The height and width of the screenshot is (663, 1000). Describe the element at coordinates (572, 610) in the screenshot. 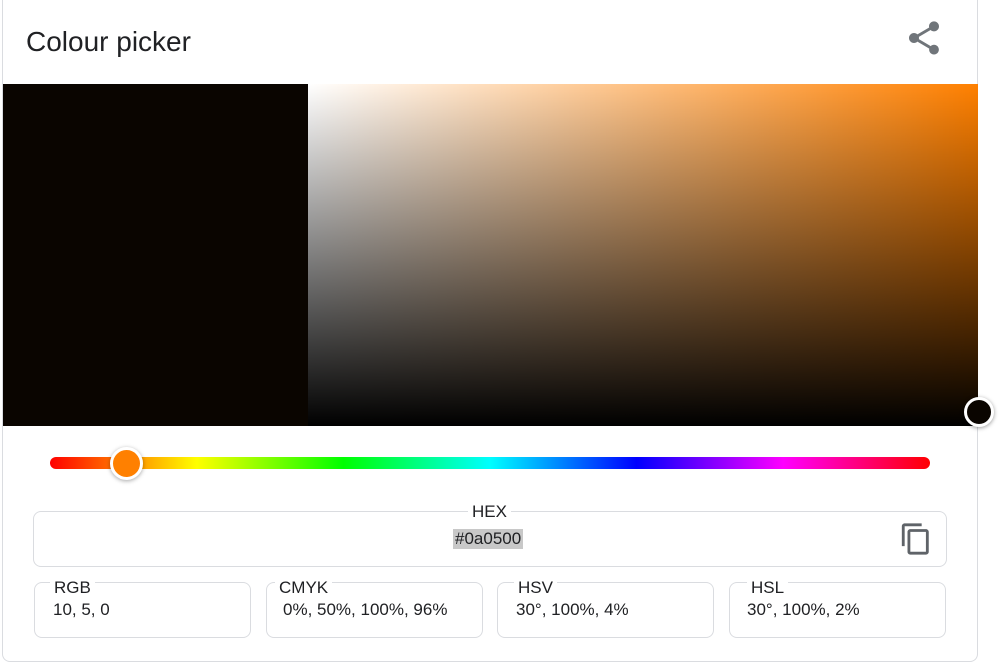

I see `hsv-value: 30°, 100%, 4%` at that location.